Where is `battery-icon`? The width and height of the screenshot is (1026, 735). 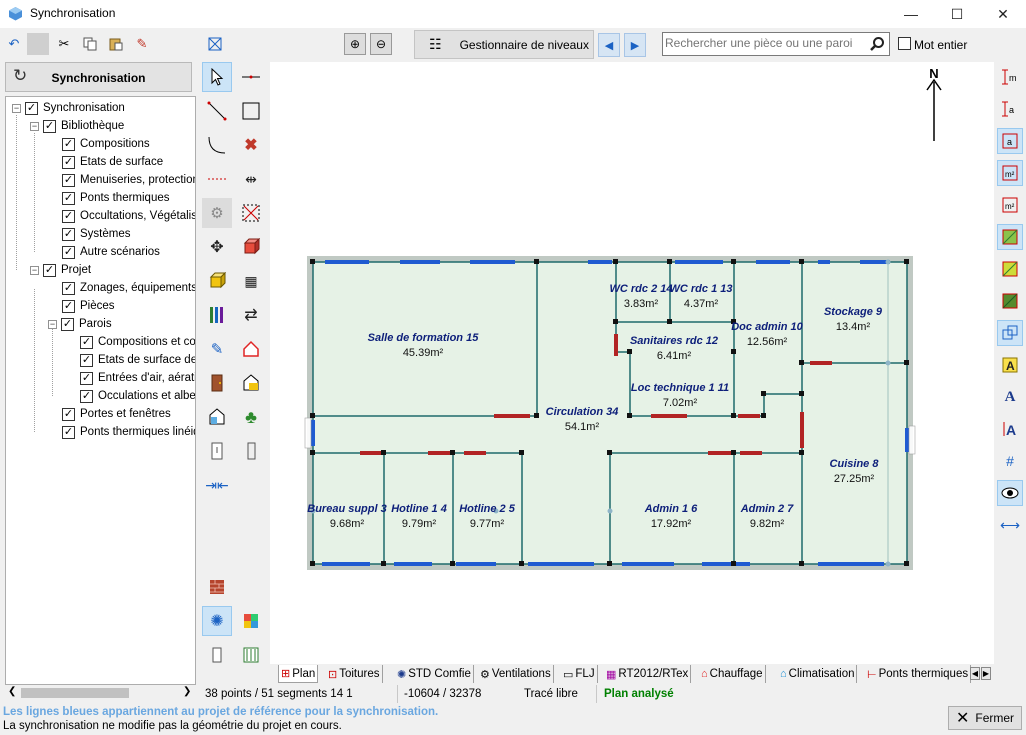 battery-icon is located at coordinates (217, 655).